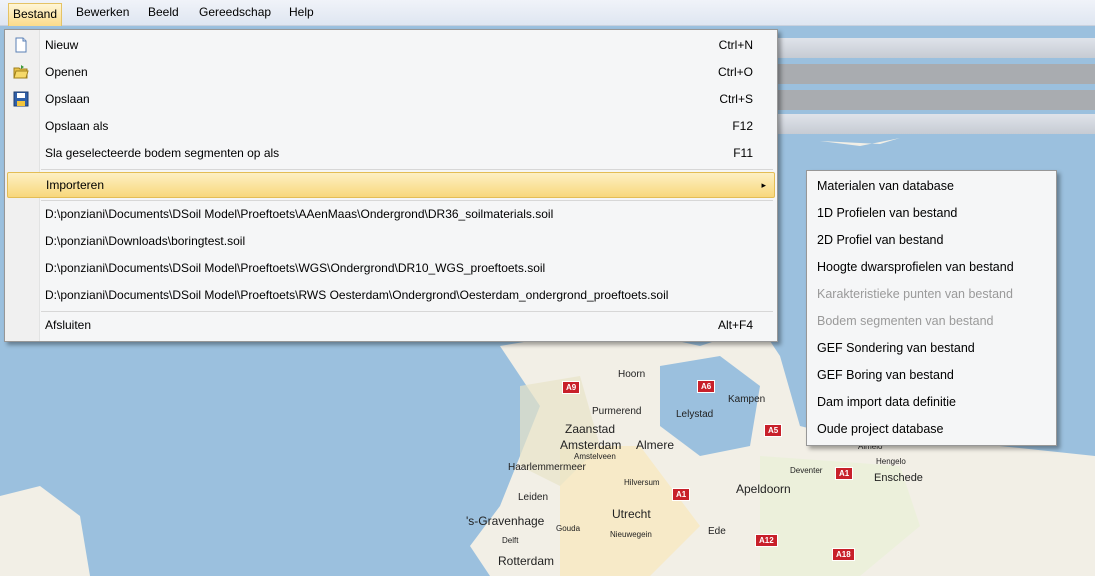 Image resolution: width=1095 pixels, height=576 pixels. Describe the element at coordinates (885, 375) in the screenshot. I see `submenu-item-gef-boring: GEF Boring van bestand` at that location.